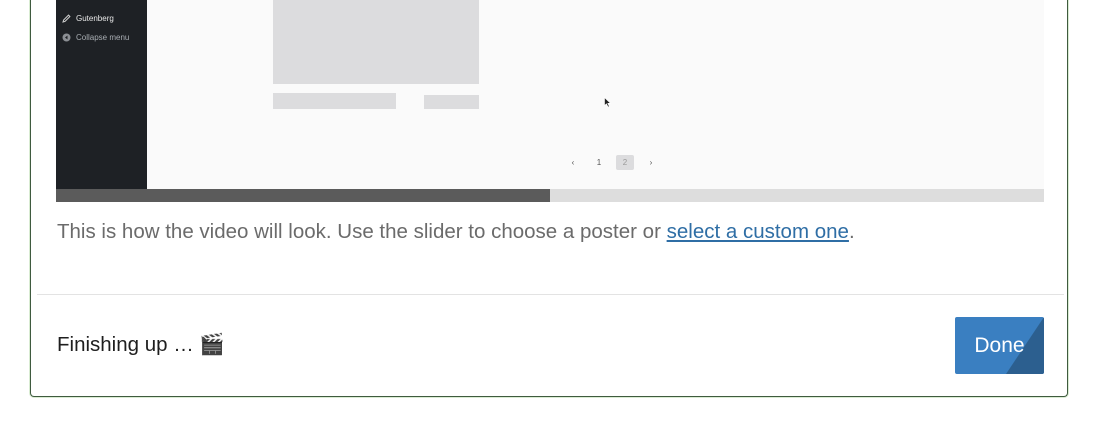  What do you see at coordinates (101, 94) in the screenshot?
I see `wp-admin-sidebar: Gutenberg Collapse menu` at bounding box center [101, 94].